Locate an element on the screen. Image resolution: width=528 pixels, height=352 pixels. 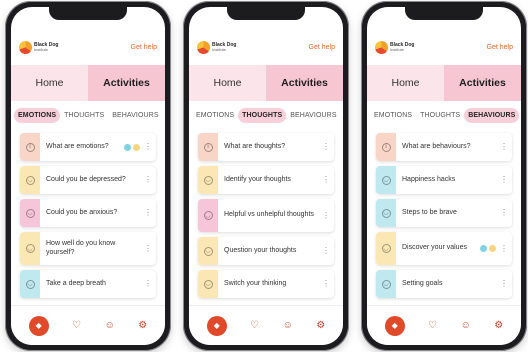
list-item: ◡ Happiness hacks ⋮ is located at coordinates (444, 180).